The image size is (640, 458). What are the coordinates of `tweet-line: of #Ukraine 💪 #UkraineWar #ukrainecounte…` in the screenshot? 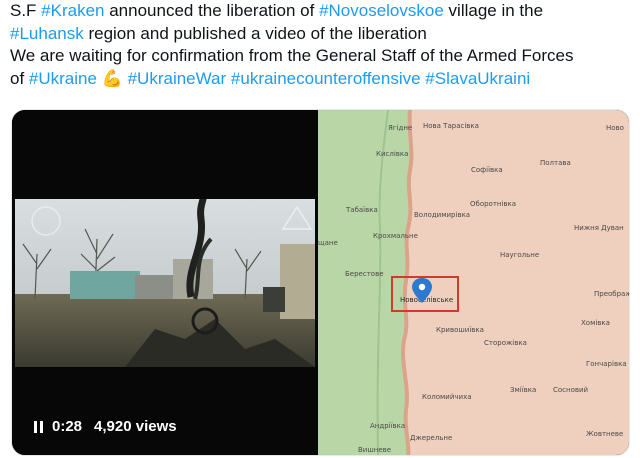 It's located at (321, 79).